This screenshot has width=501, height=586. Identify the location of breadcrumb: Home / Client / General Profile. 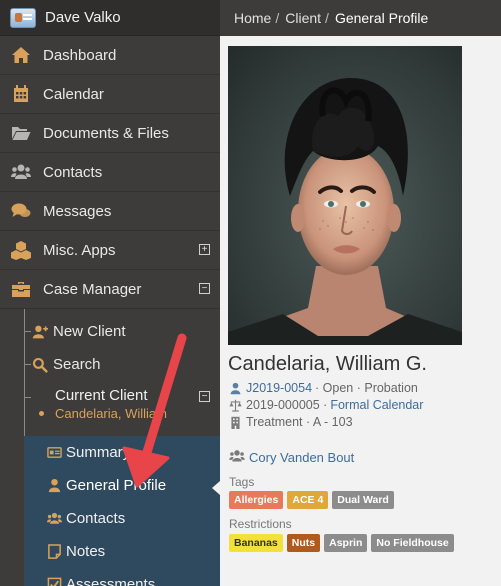
(360, 18).